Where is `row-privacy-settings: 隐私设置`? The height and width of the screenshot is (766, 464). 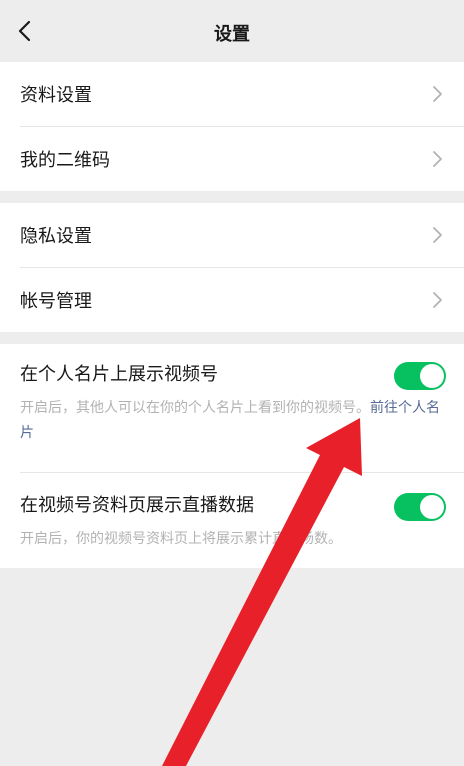 row-privacy-settings: 隐私设置 is located at coordinates (232, 235).